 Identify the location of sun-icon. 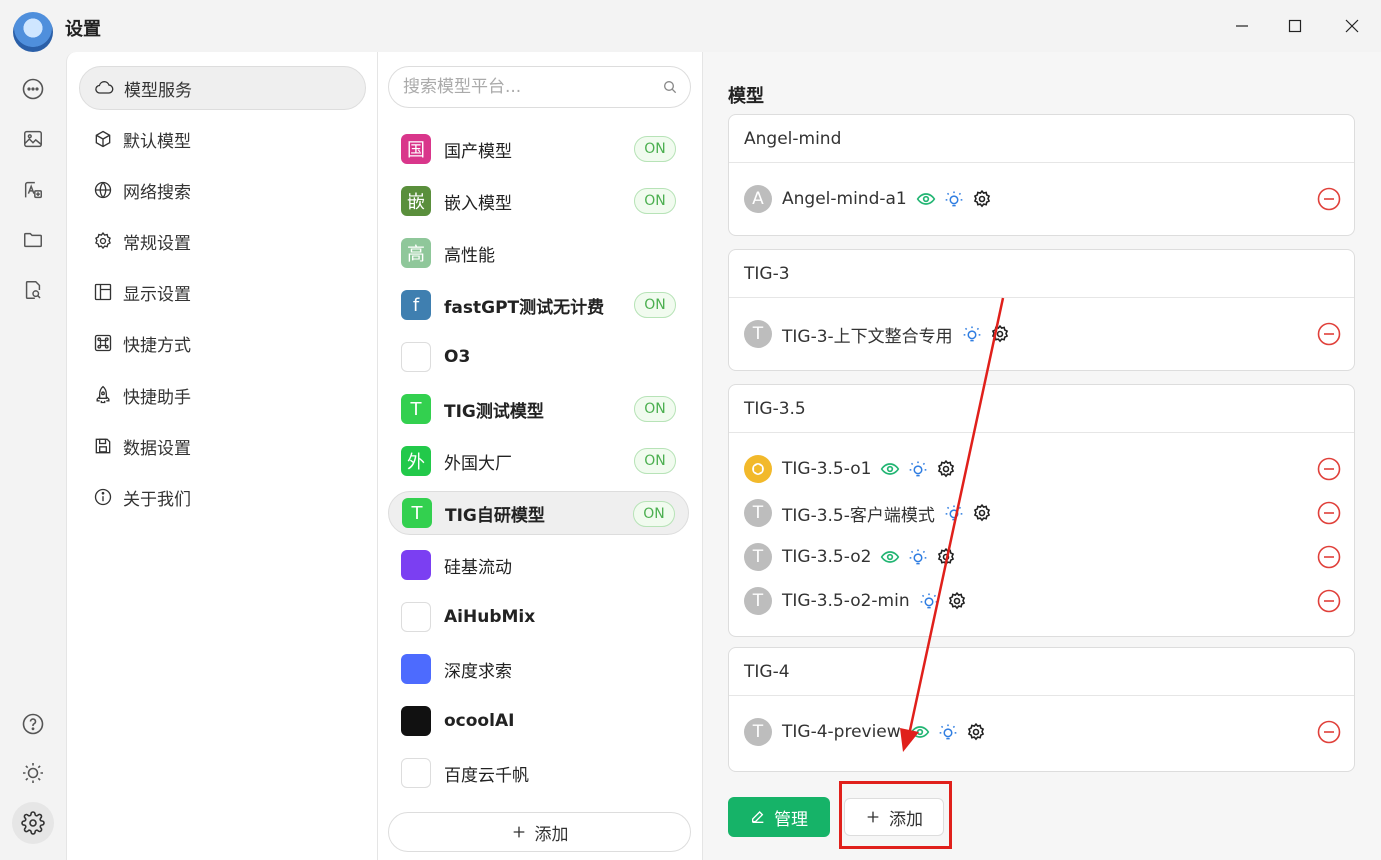
(33, 773).